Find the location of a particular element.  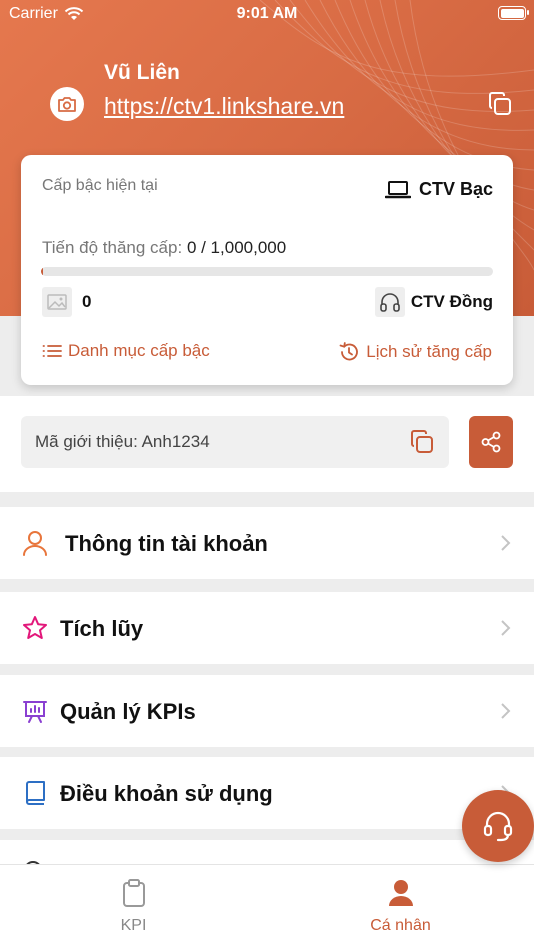

user-icon is located at coordinates (35, 543).